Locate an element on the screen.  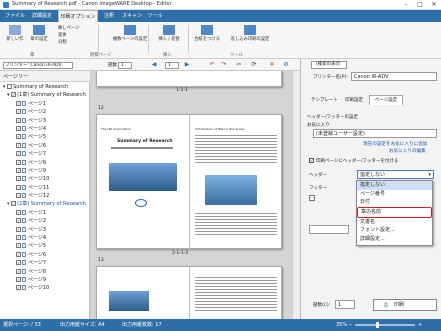
zoom-out-icon: − is located at coordinates (350, 325).